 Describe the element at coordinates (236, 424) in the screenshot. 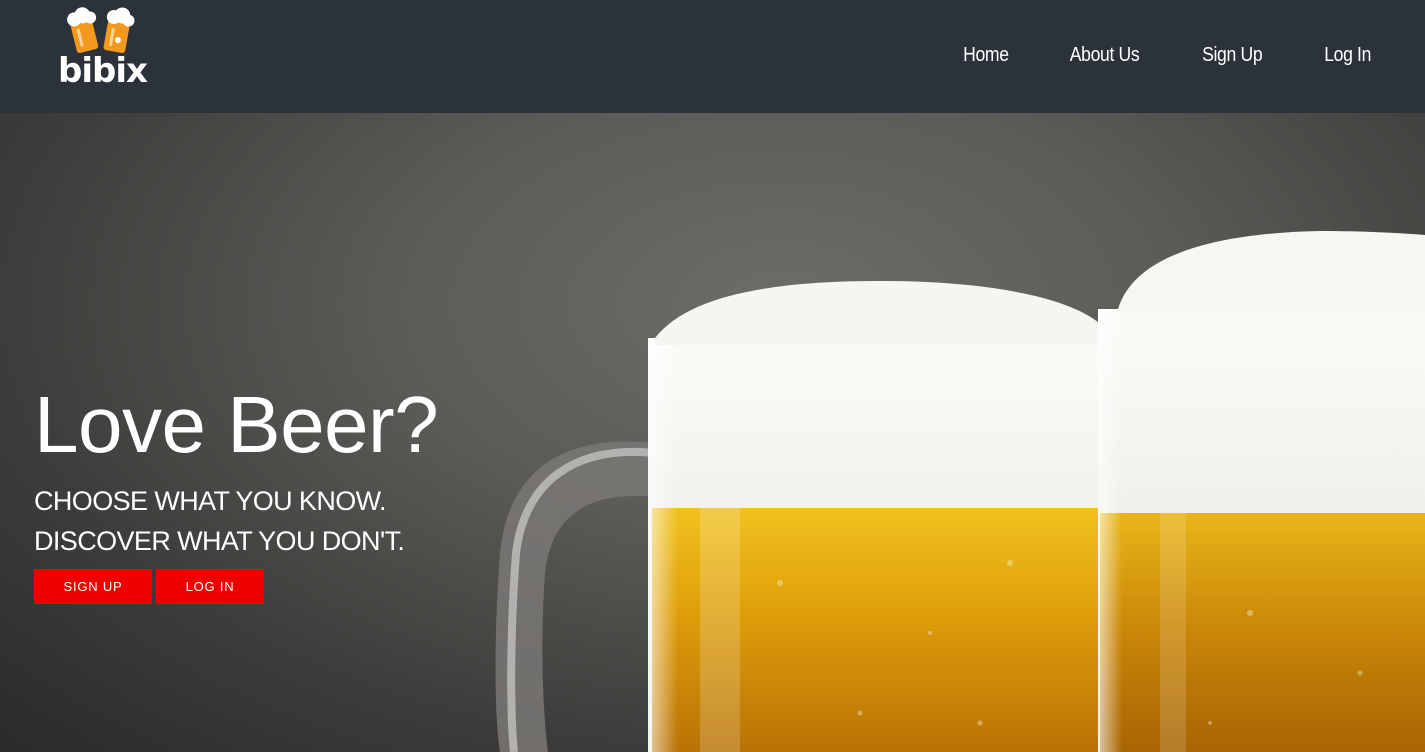

I see `hero-headline: Love Beer?` at that location.